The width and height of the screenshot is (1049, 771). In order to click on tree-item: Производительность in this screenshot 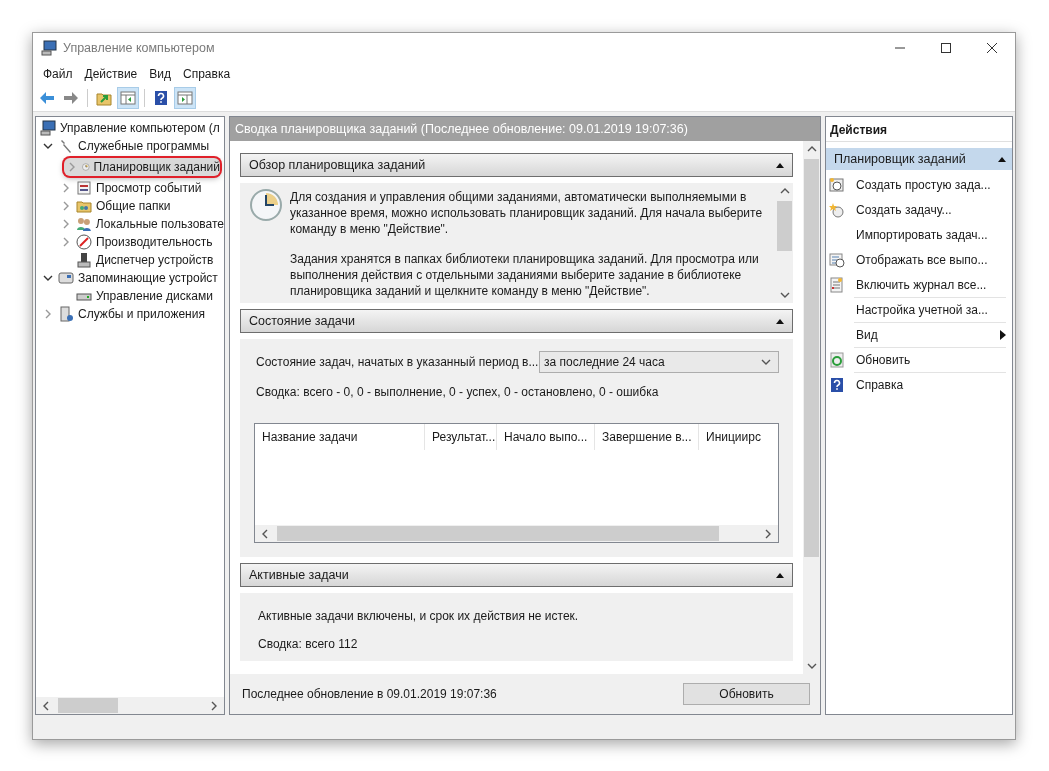, I will do `click(130, 242)`.